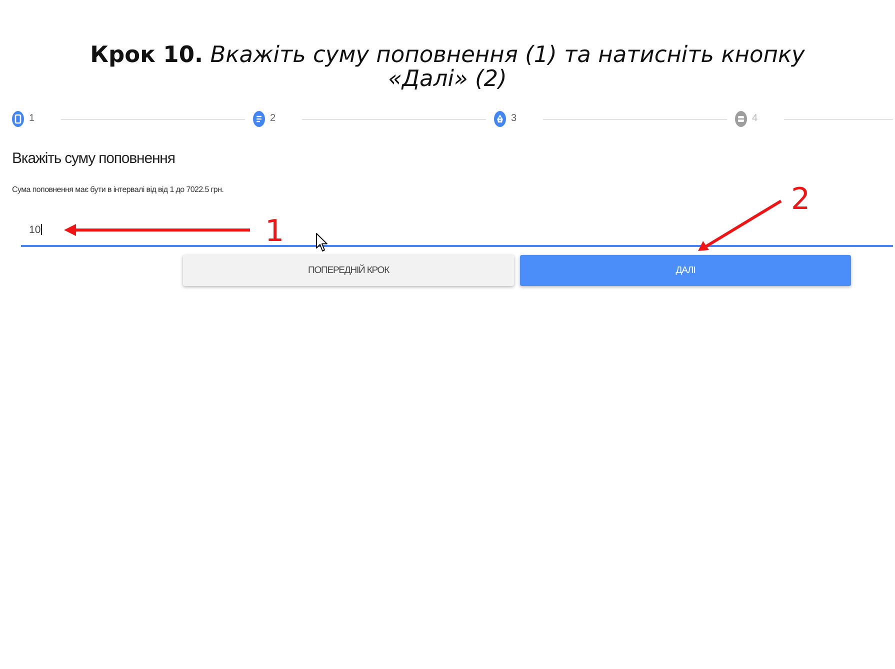 The width and height of the screenshot is (895, 669). I want to click on callout-number: 2, so click(800, 199).